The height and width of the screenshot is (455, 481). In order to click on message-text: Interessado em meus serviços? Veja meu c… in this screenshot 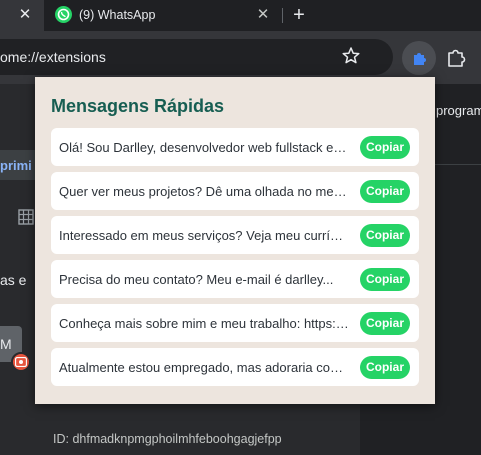, I will do `click(204, 235)`.